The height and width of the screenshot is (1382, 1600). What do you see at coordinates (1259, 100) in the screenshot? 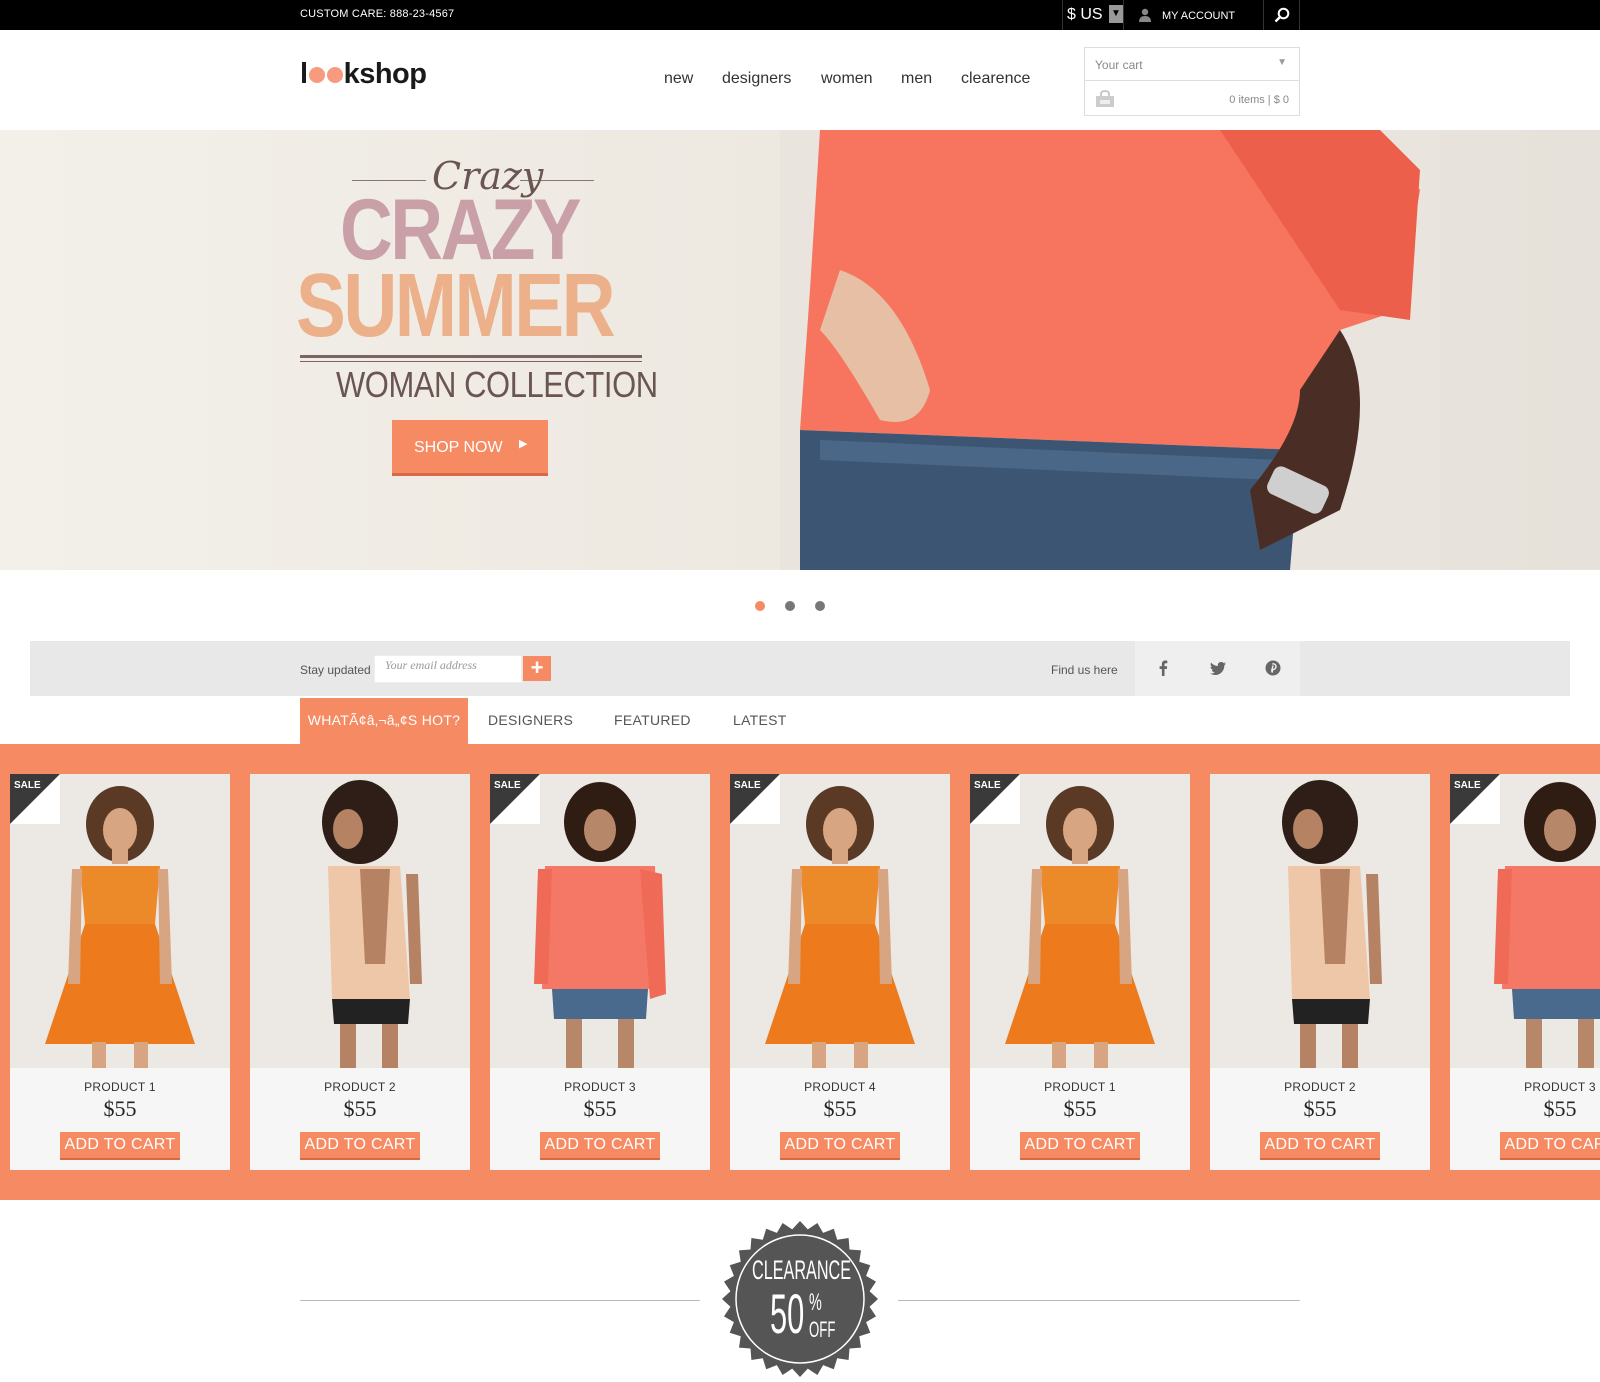
I see `cart-summary: 0 items | $ 0` at bounding box center [1259, 100].